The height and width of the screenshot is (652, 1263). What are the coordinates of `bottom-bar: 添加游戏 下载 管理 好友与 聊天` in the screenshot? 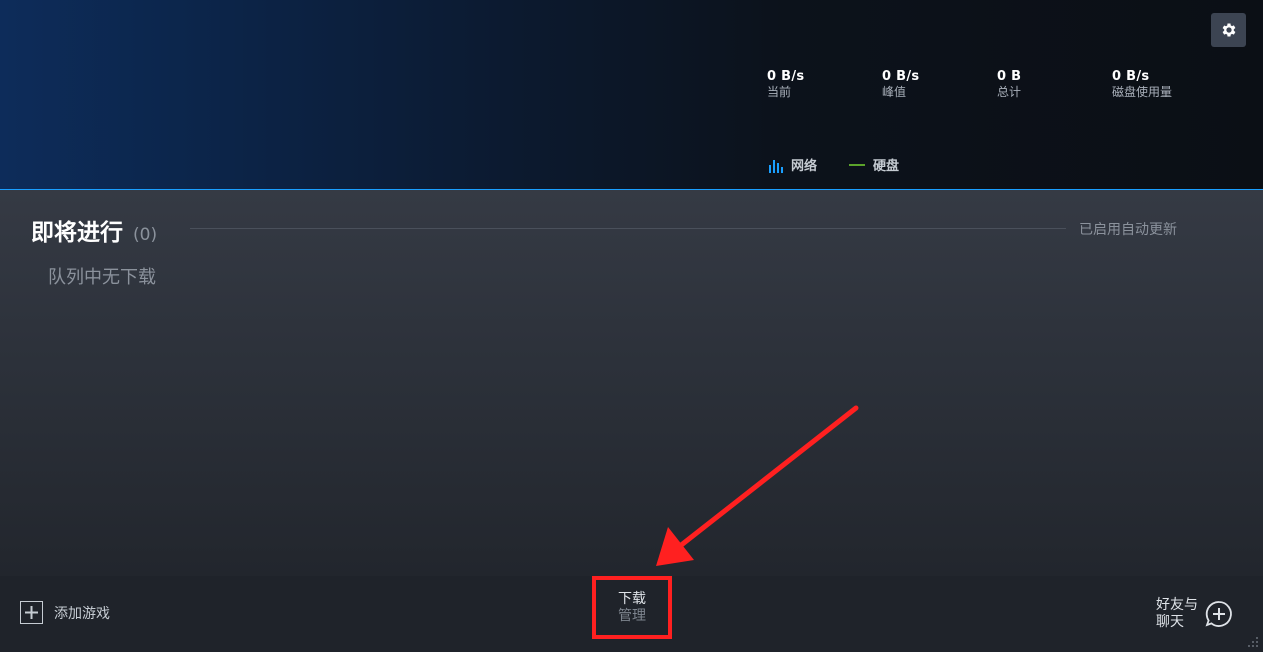 It's located at (631, 614).